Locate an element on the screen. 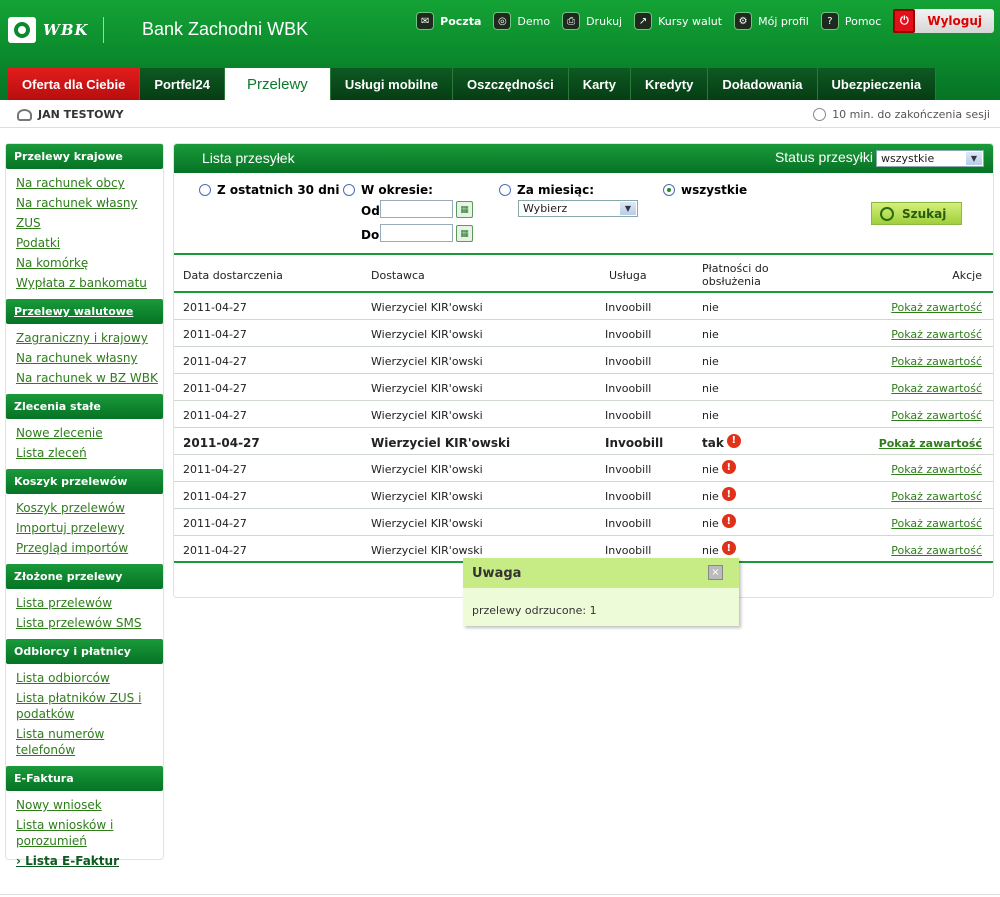  toplink-label: Drukuj is located at coordinates (604, 21).